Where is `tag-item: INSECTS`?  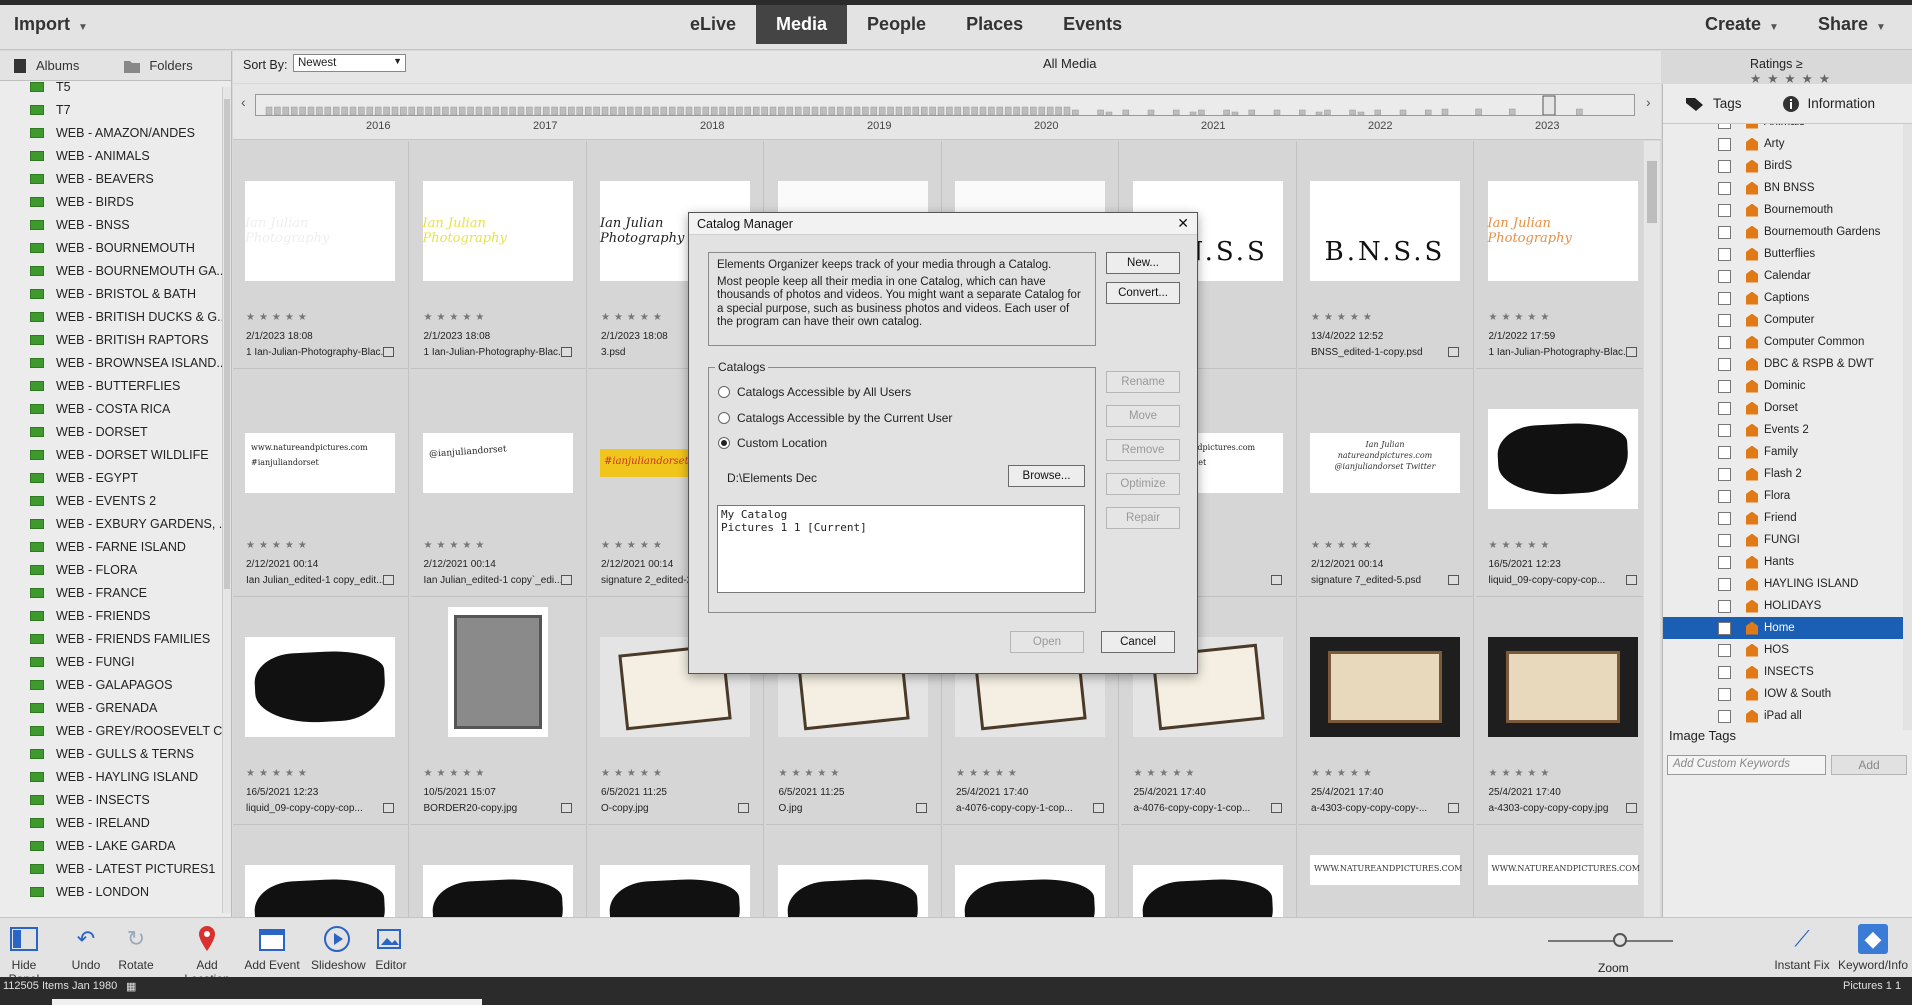 tag-item: INSECTS is located at coordinates (1783, 672).